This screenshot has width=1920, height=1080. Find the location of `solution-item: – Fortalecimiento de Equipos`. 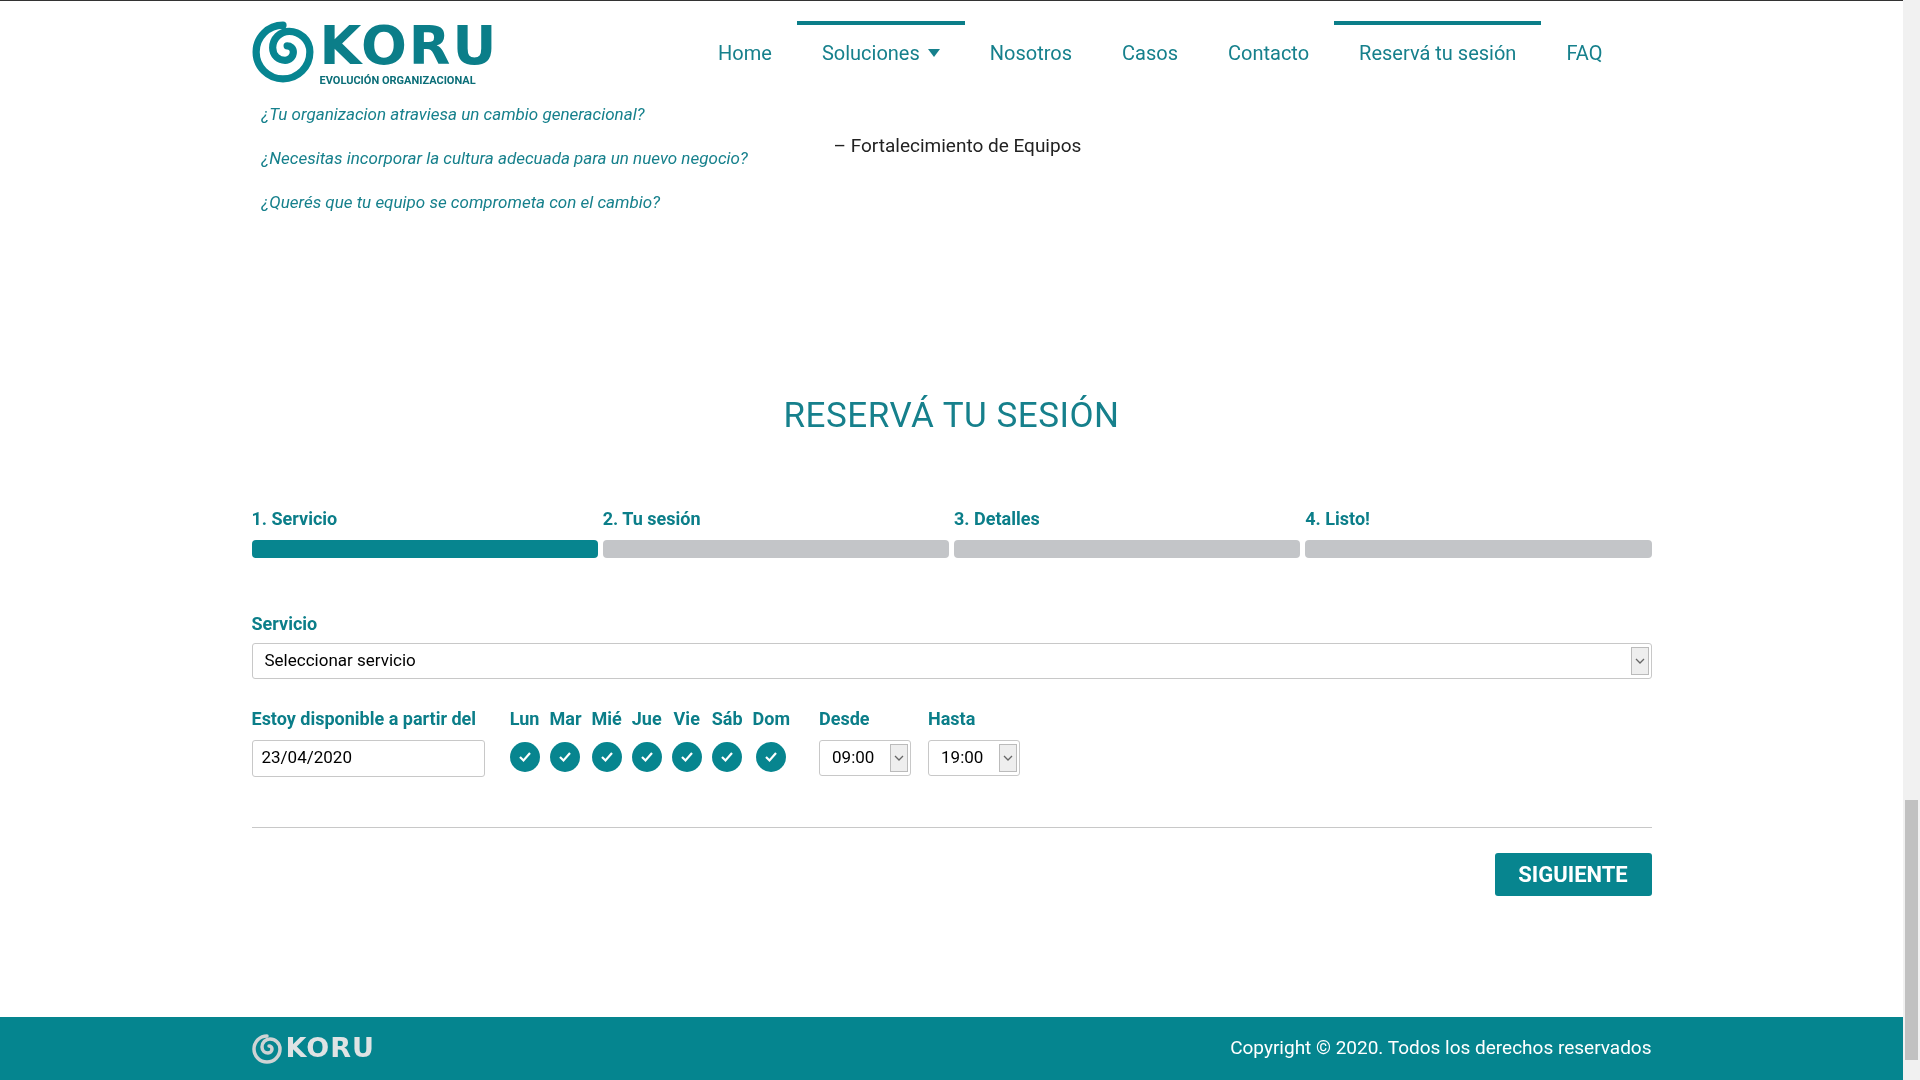

solution-item: – Fortalecimiento de Equipos is located at coordinates (957, 146).